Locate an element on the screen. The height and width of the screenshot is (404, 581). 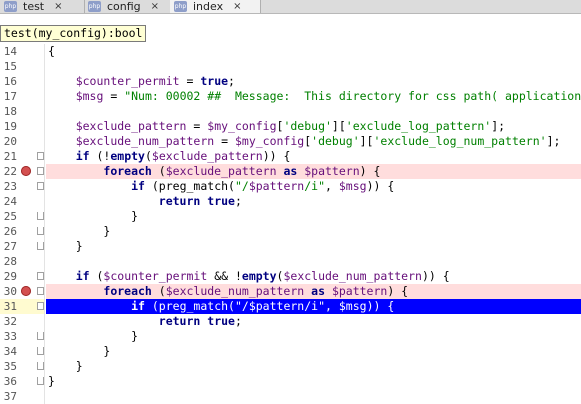
line-number: 33 is located at coordinates (10, 336).